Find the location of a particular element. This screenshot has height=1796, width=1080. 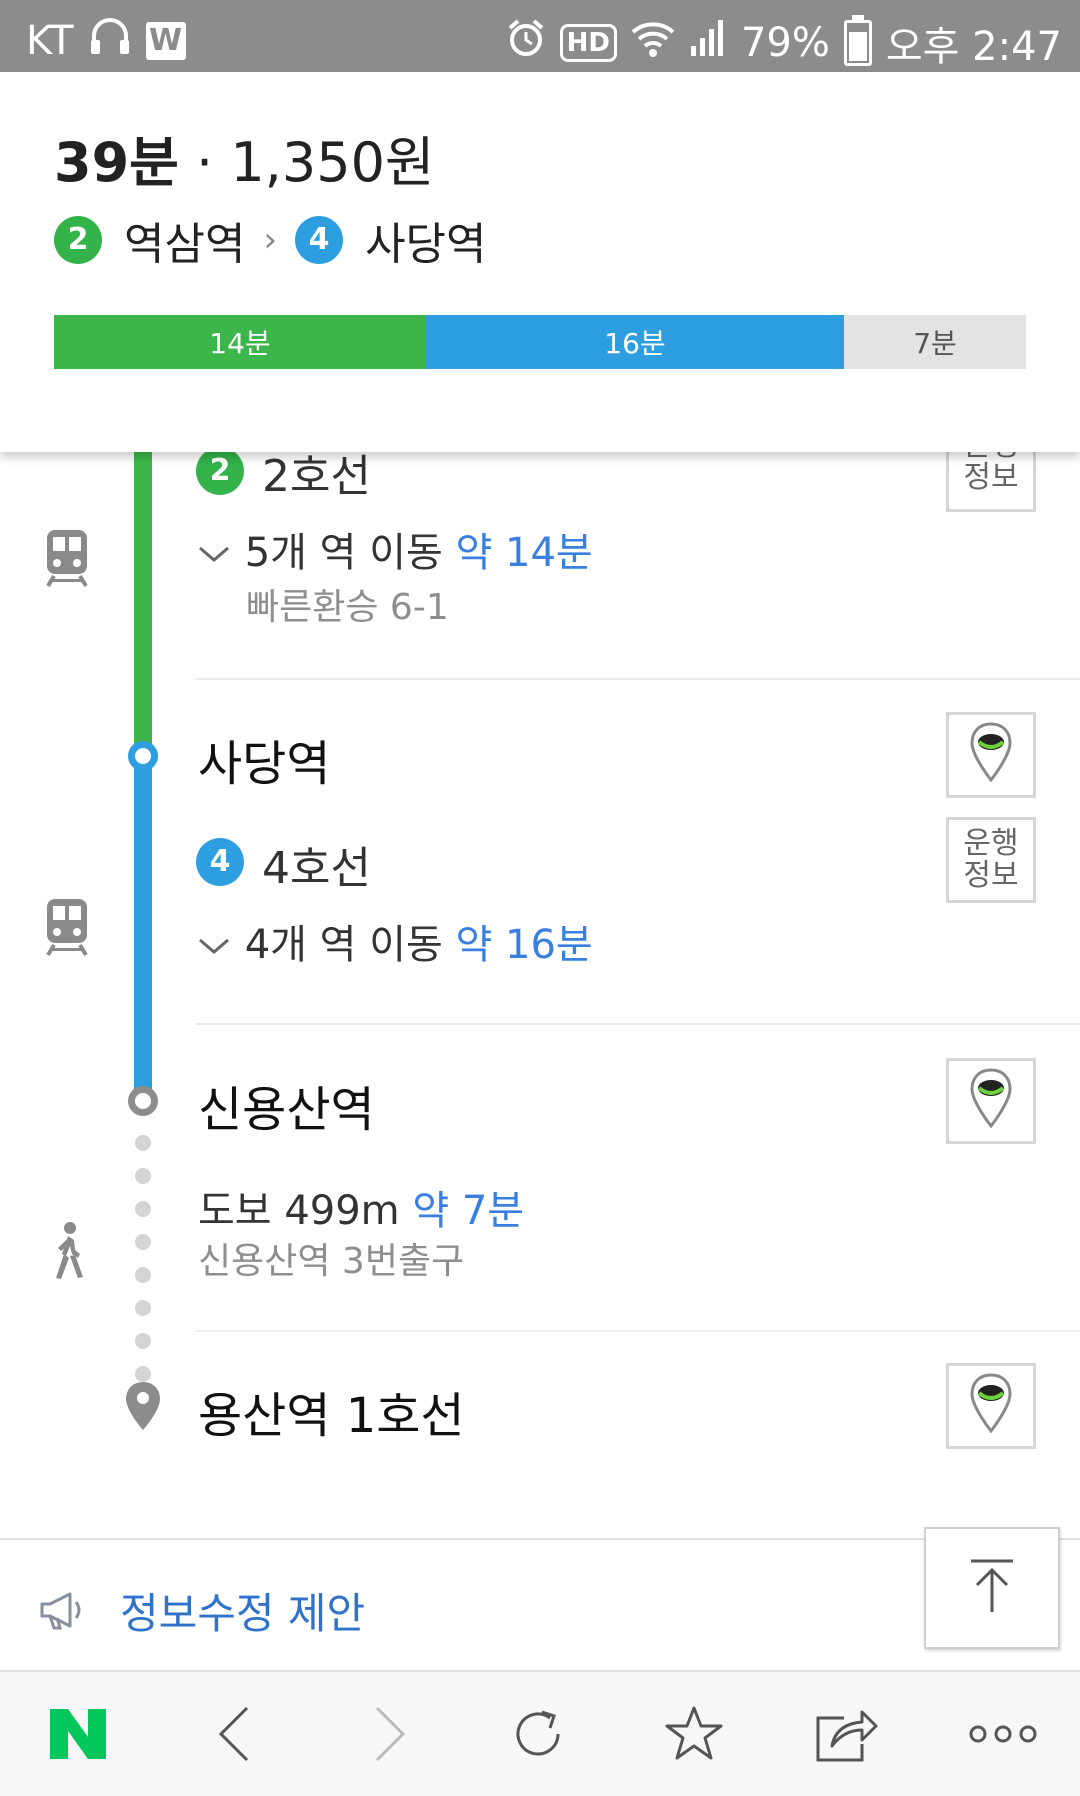

more-menu-button is located at coordinates (1003, 1734).